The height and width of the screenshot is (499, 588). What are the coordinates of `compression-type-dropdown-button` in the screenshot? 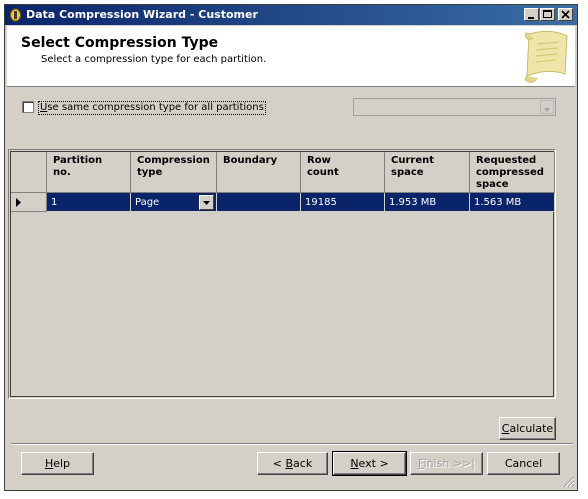 It's located at (206, 202).